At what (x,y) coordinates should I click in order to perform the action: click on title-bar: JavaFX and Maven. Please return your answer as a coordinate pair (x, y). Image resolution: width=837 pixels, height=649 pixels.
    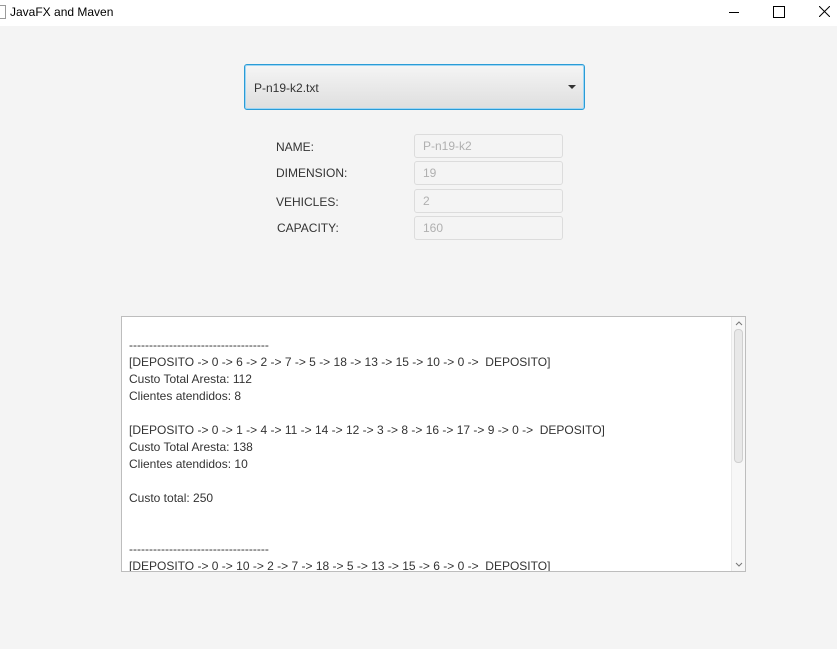
    Looking at the image, I should click on (418, 13).